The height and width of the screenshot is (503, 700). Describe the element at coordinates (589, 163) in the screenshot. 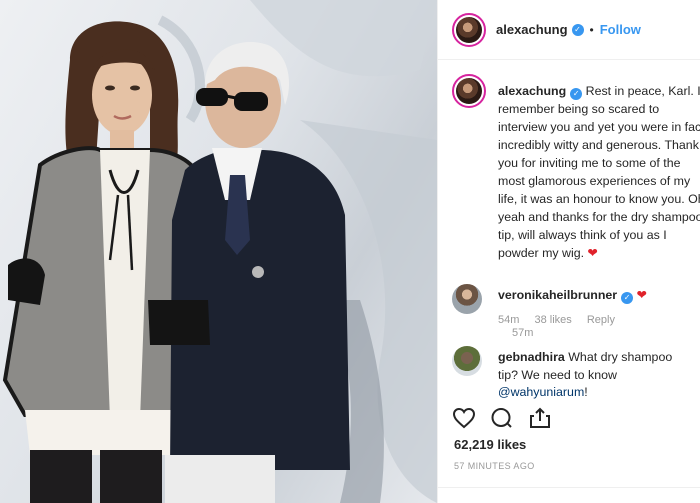

I see `caption-line: you for inviting me to some of the` at that location.